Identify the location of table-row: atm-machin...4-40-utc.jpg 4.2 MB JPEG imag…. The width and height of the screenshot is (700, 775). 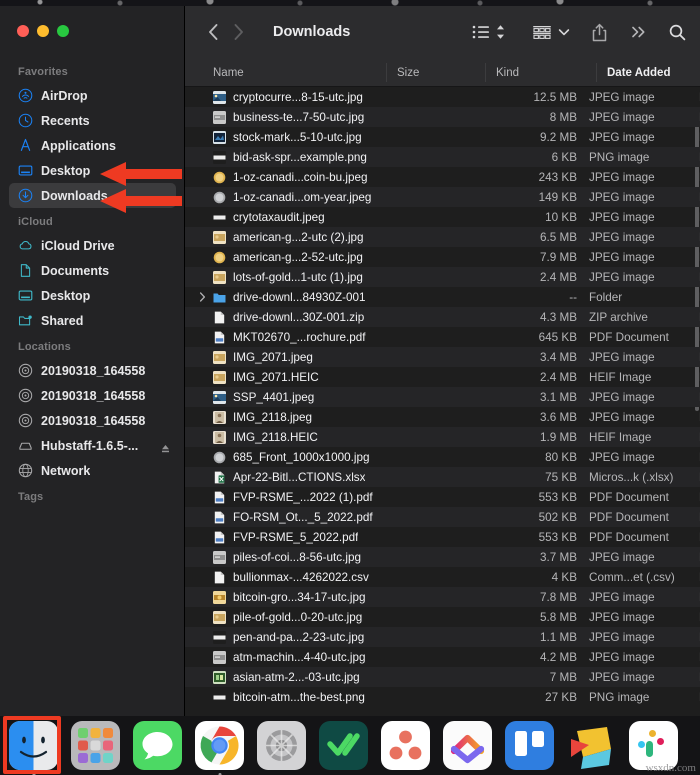
(442, 657).